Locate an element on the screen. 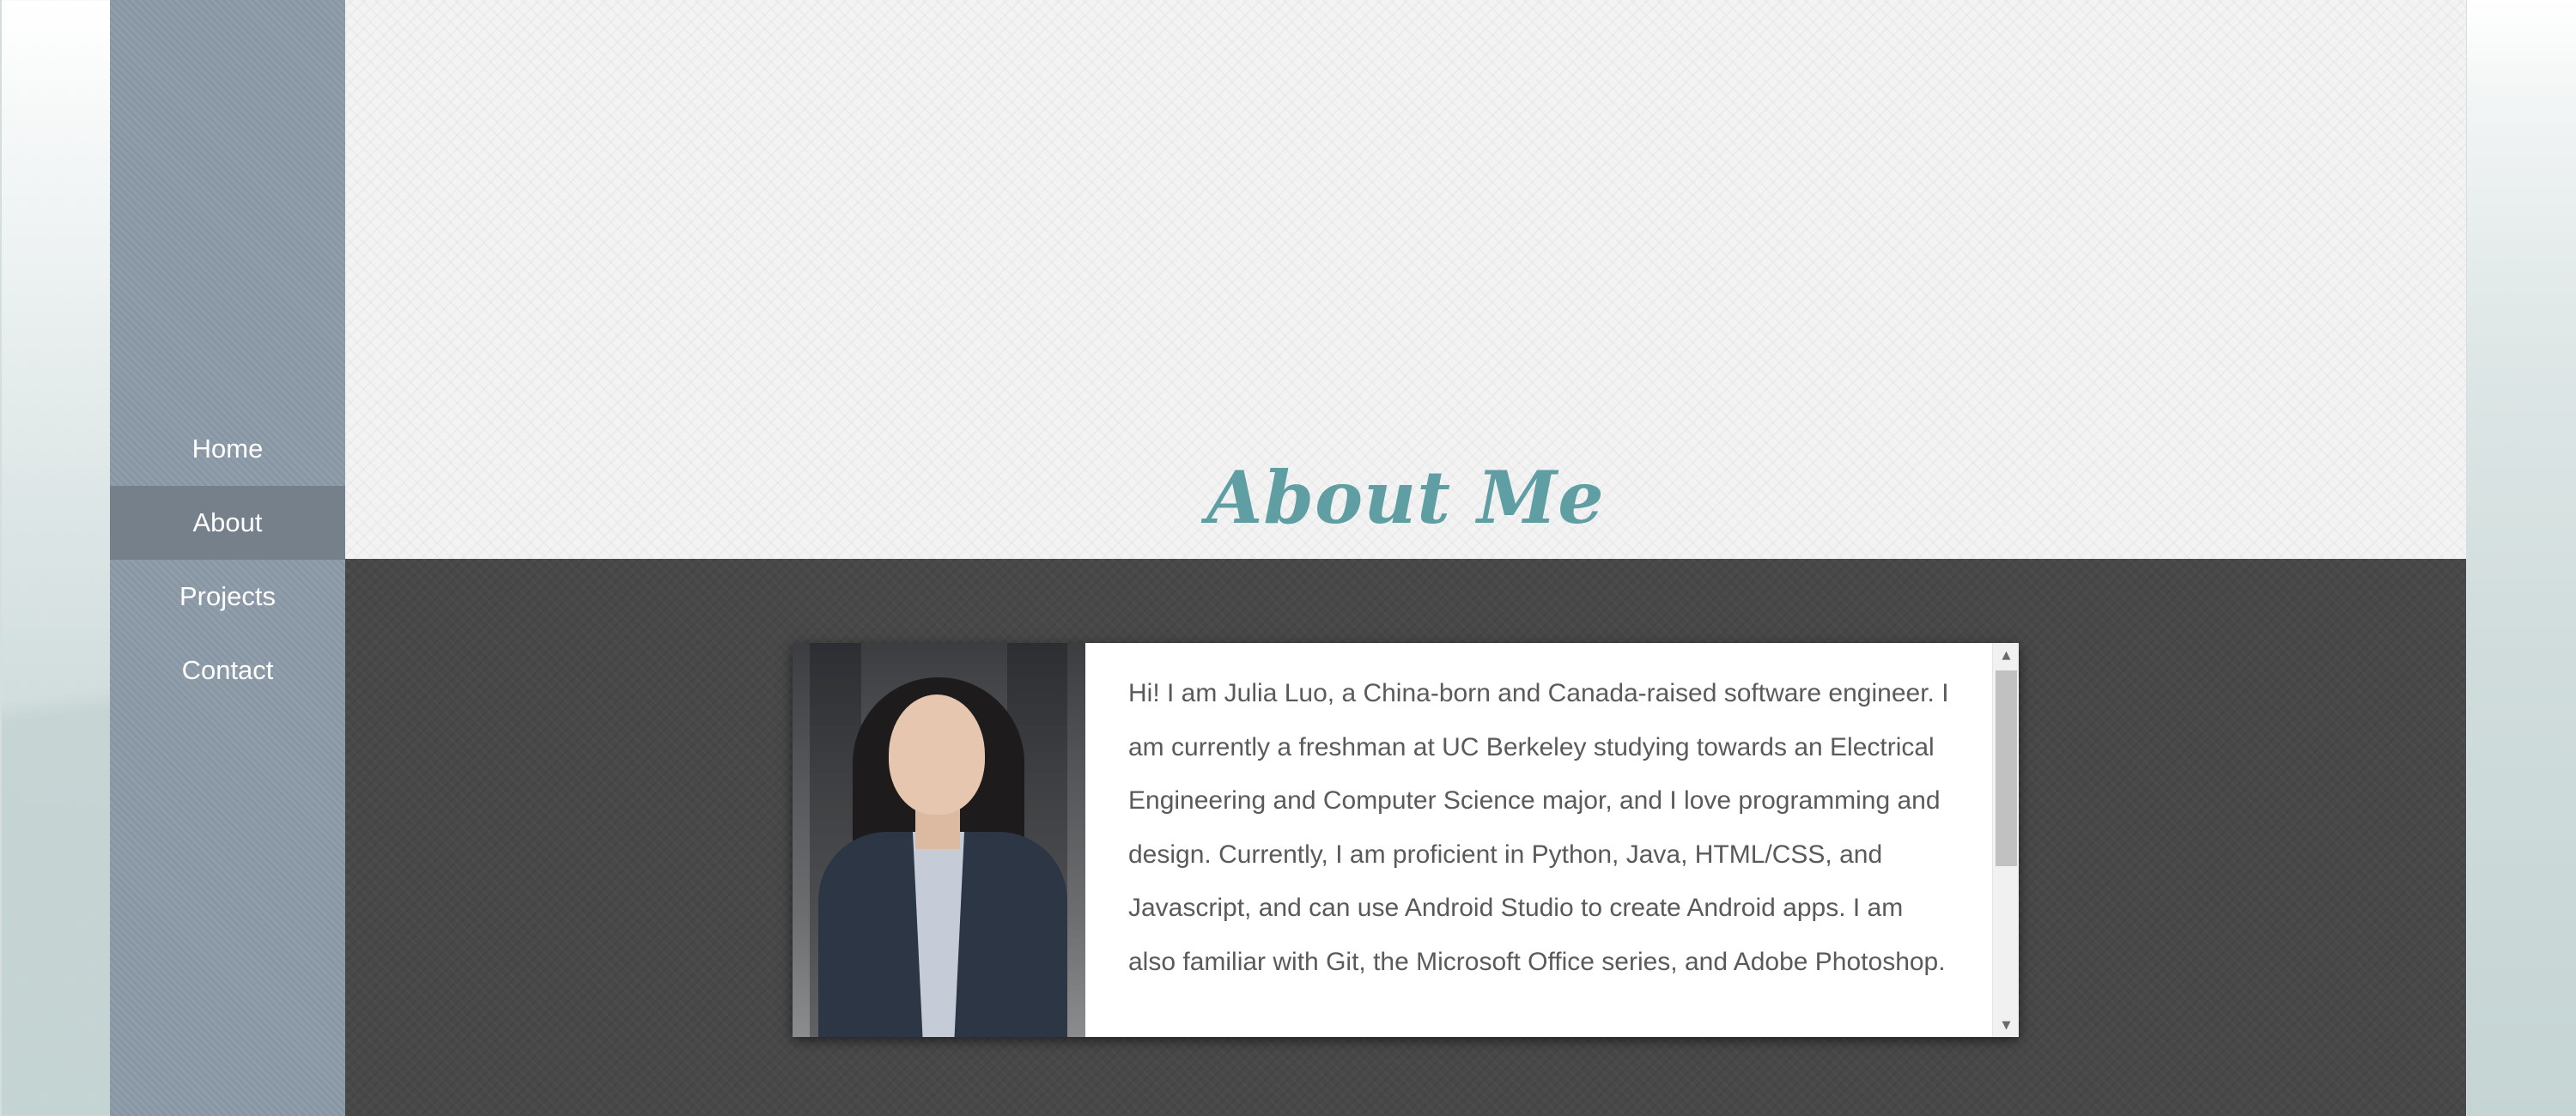  profile-photo is located at coordinates (939, 840).